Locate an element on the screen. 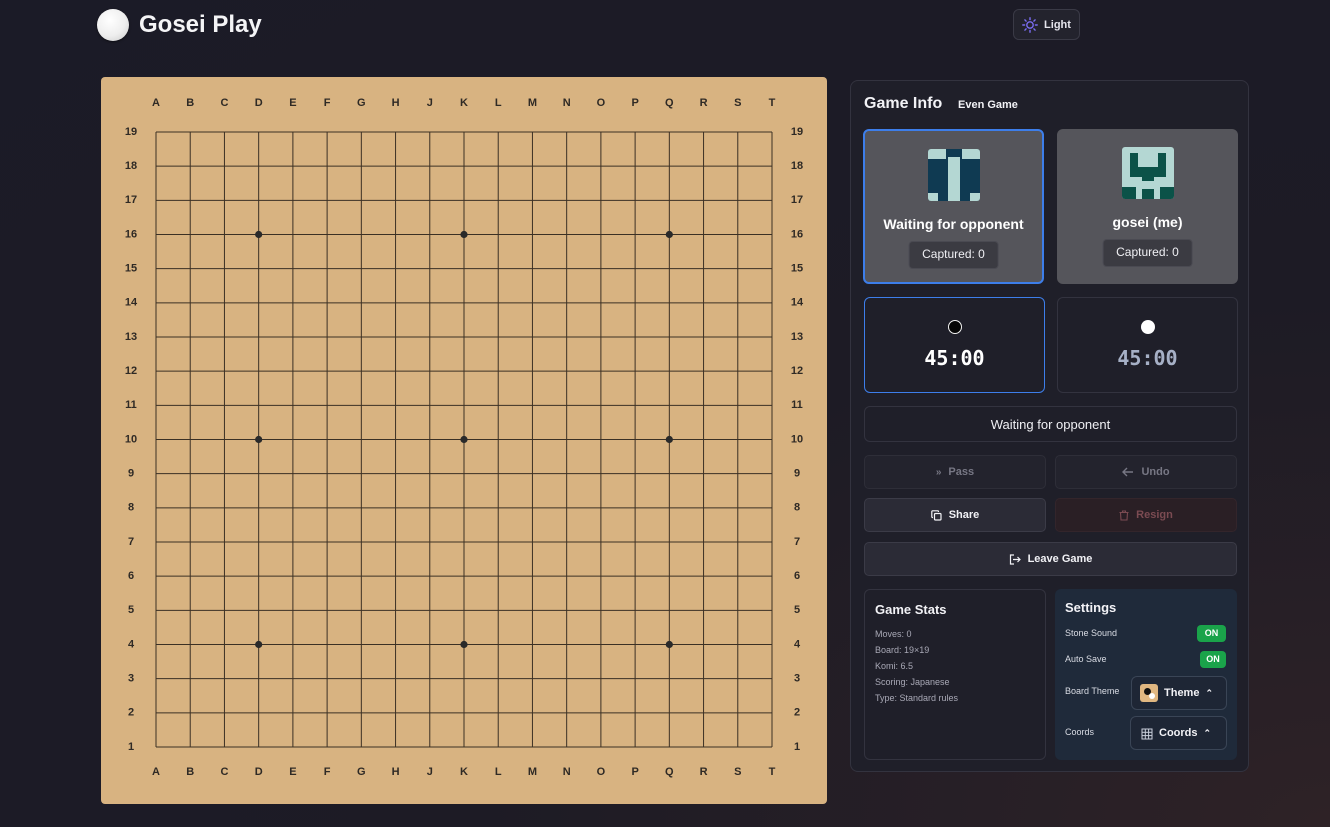 The image size is (1330, 827). player-card-black: Waiting for opponent Captured: 0 is located at coordinates (953, 206).